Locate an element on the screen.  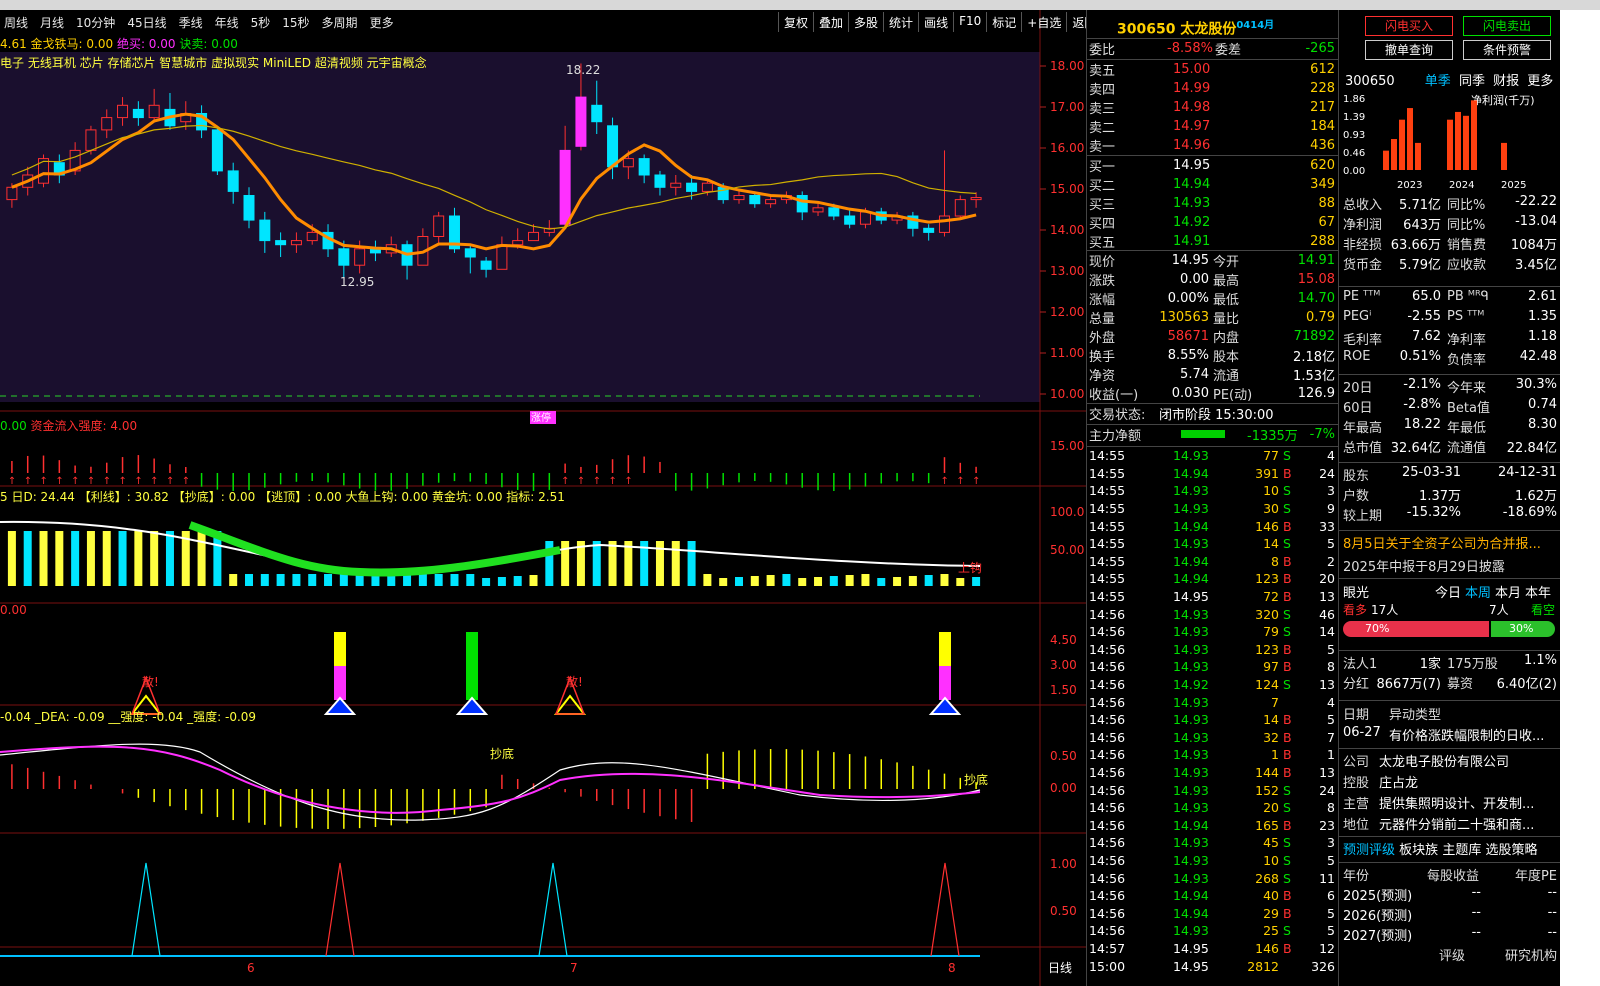
sell-level: 卖一 14.96 436 is located at coordinates (1213, 145).